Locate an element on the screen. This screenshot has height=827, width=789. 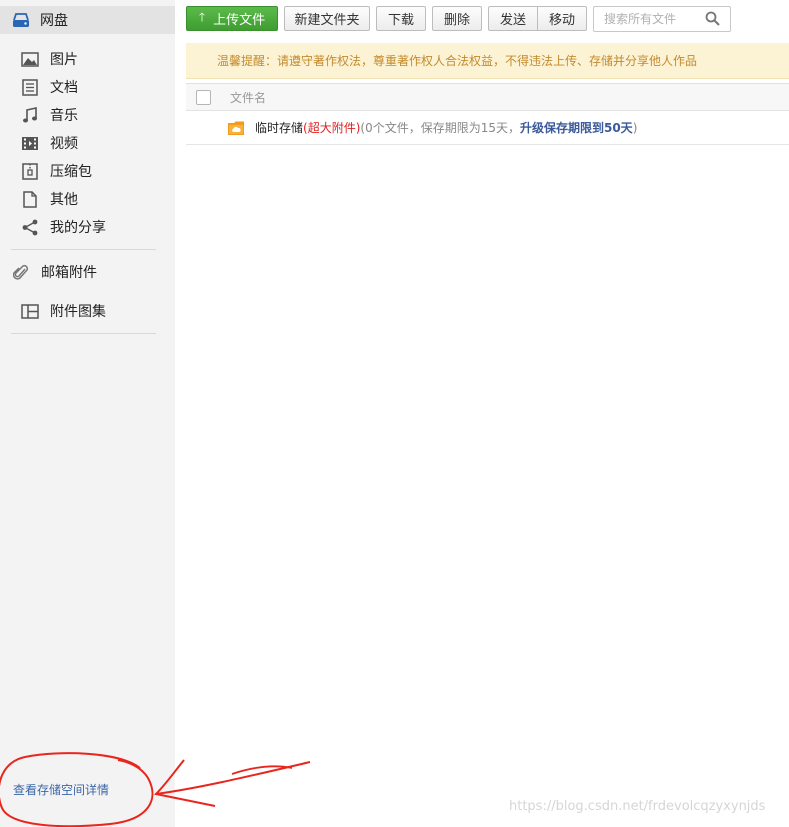
sidebar-item-label: 文档 is located at coordinates (64, 88).